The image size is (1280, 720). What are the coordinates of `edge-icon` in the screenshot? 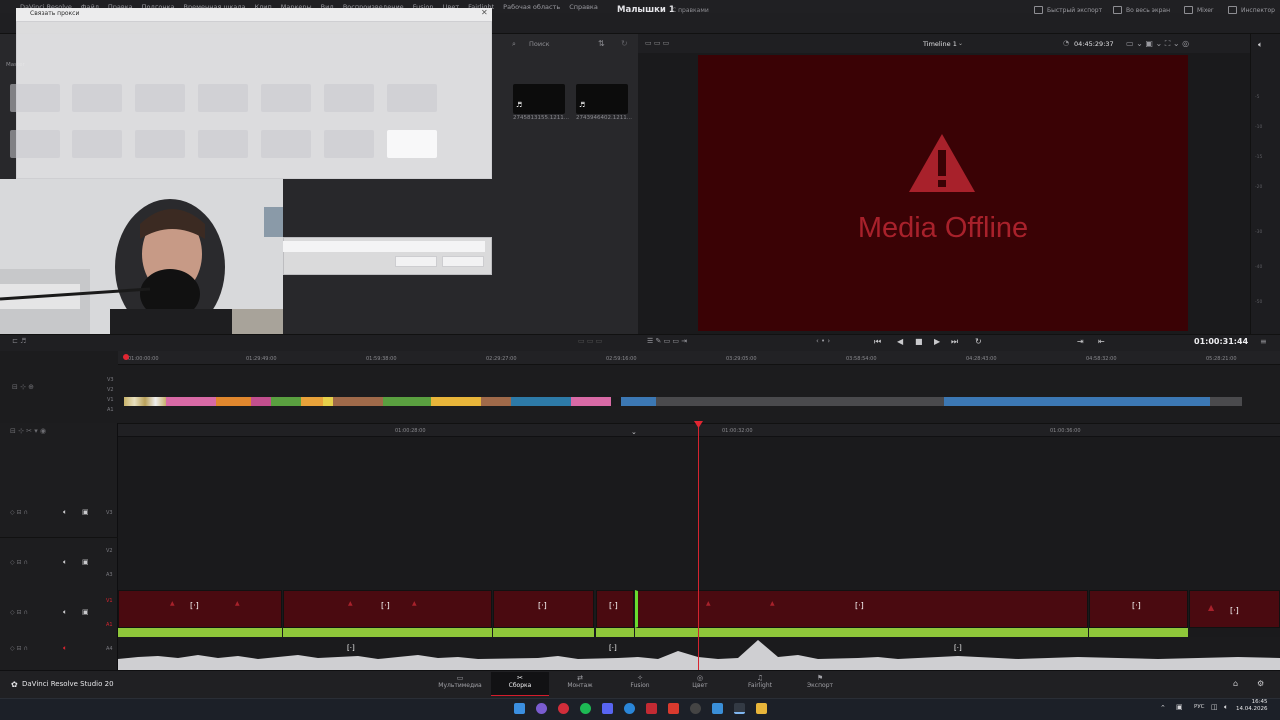 It's located at (629, 708).